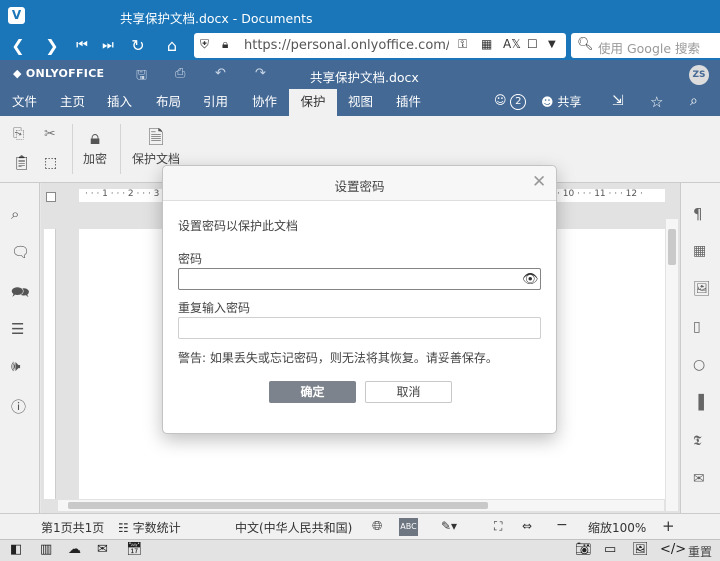  What do you see at coordinates (293, 527) in the screenshot?
I see `language-selector: 中文(中华人民共和国)` at bounding box center [293, 527].